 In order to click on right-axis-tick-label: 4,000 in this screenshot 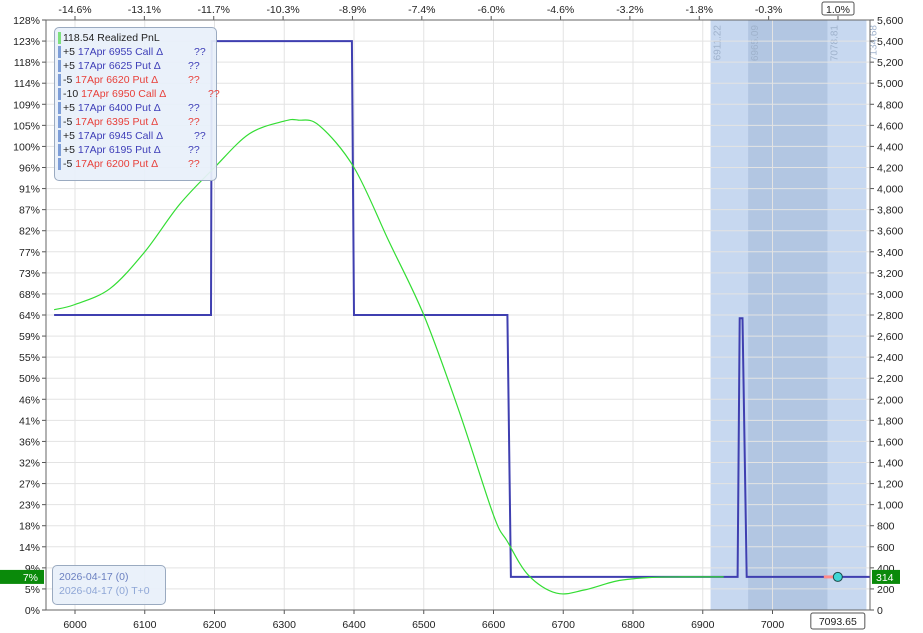, I will do `click(890, 190)`.